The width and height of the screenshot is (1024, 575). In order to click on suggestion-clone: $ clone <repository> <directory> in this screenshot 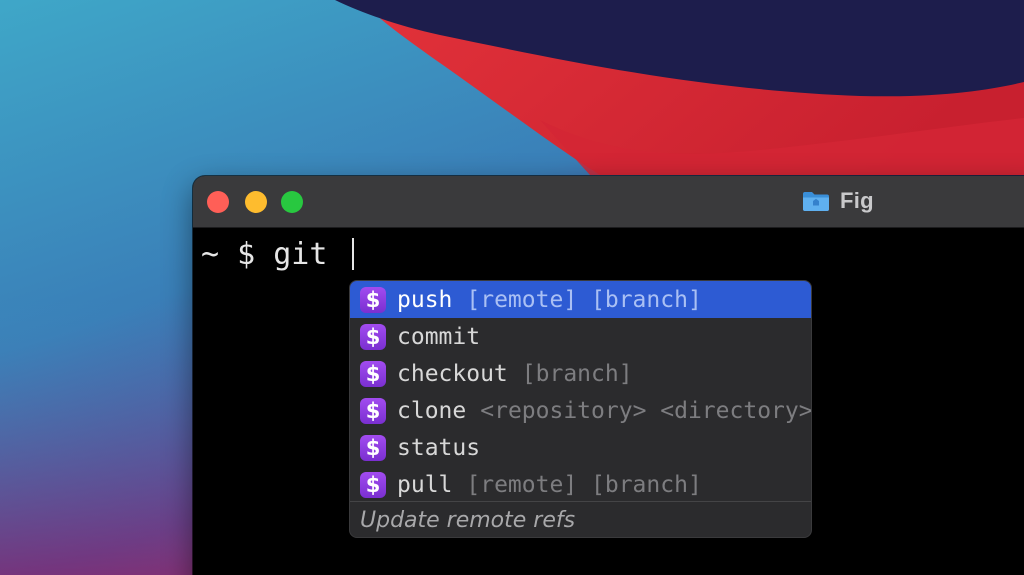, I will do `click(580, 410)`.